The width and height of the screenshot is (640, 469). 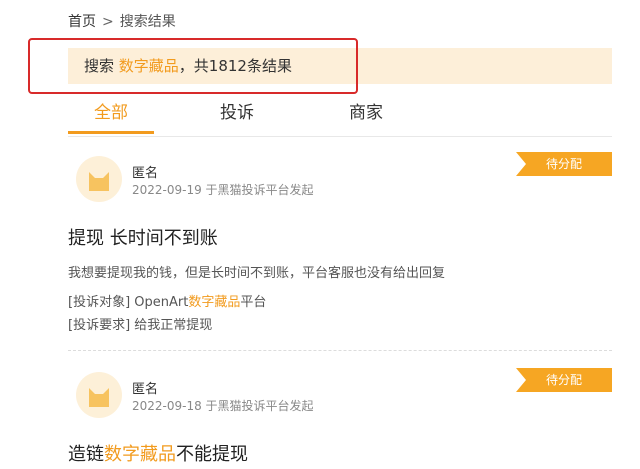 What do you see at coordinates (99, 302) in the screenshot?
I see `target-label: [投诉对象]` at bounding box center [99, 302].